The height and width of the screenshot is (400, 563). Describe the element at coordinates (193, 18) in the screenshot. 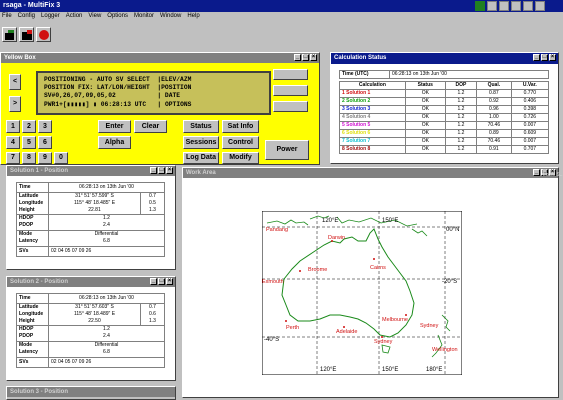

I see `menu-help: Help` at that location.